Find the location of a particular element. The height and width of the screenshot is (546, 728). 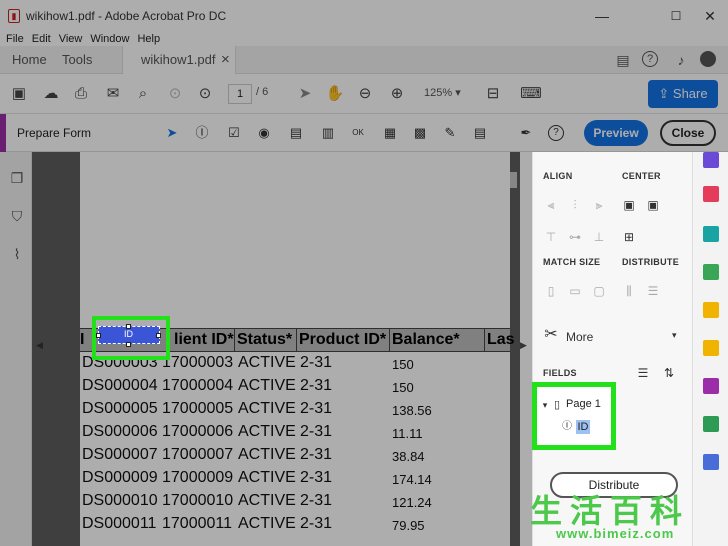

center-both-icon: ⊞ is located at coordinates (629, 237).